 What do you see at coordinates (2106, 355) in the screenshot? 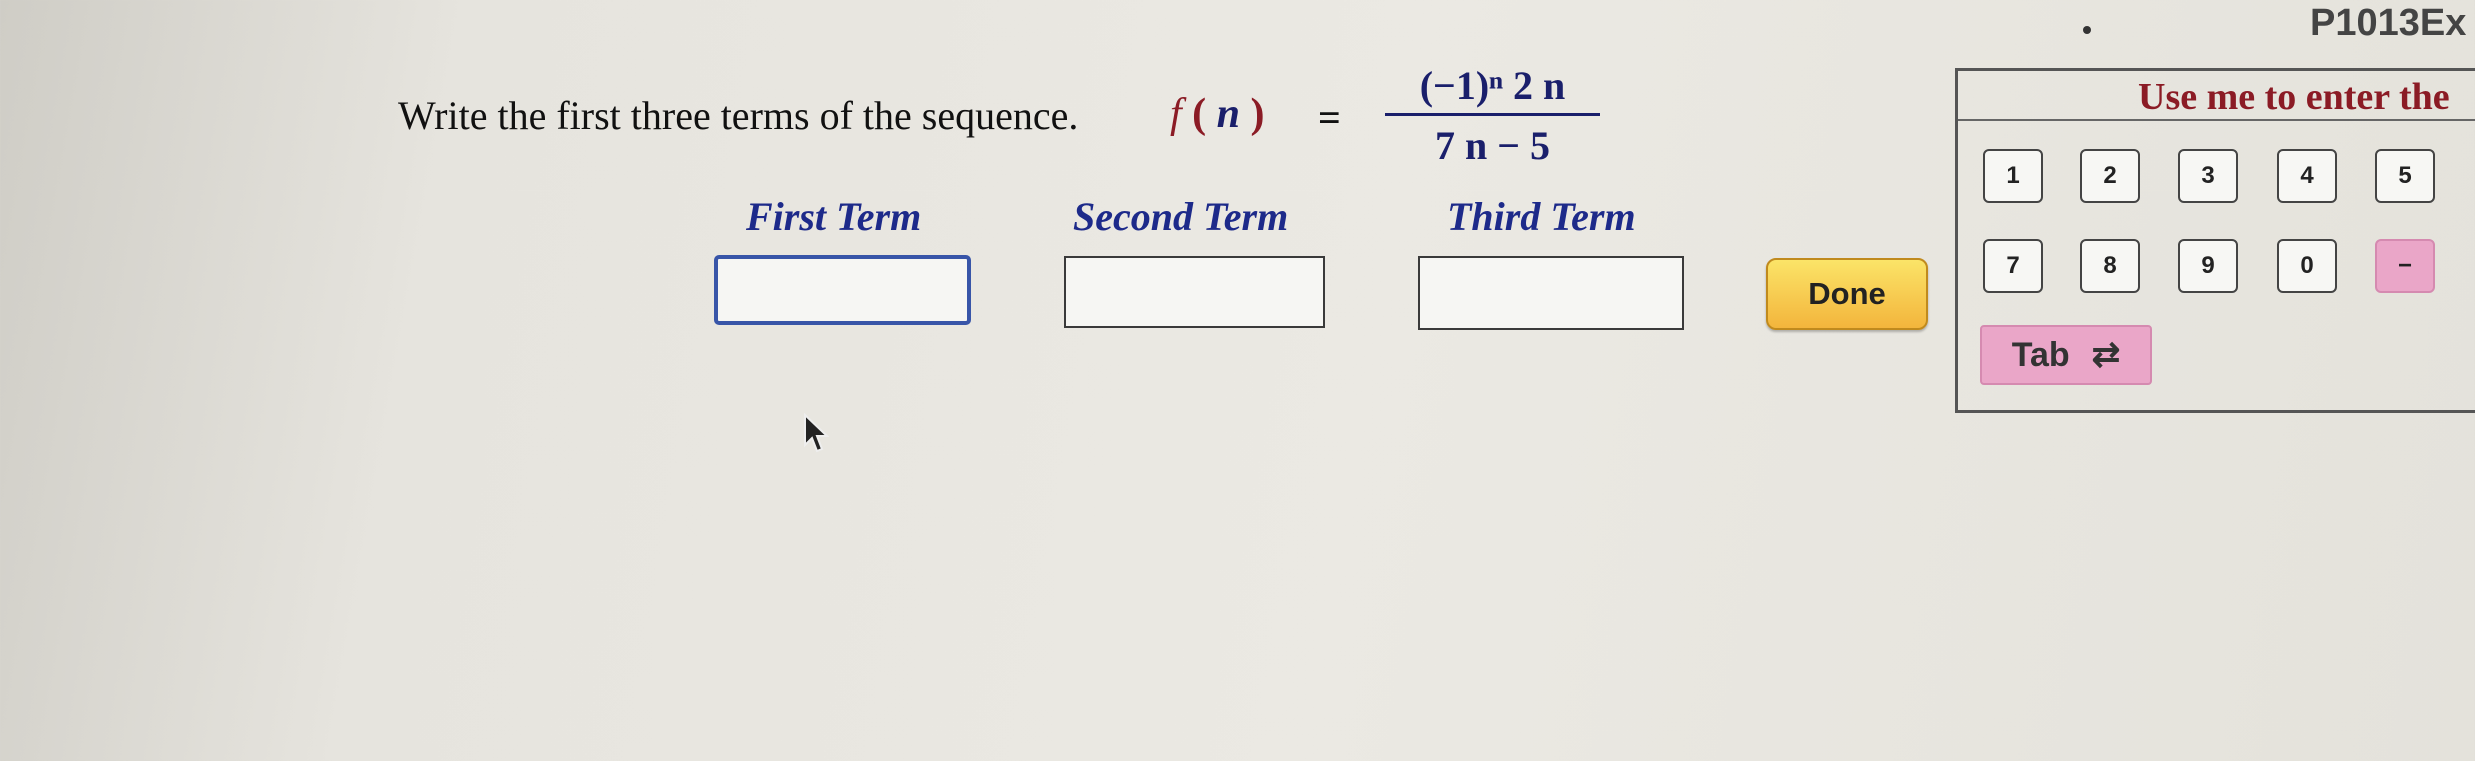
I see `tab-arrows-icon: ⇄` at bounding box center [2106, 355].